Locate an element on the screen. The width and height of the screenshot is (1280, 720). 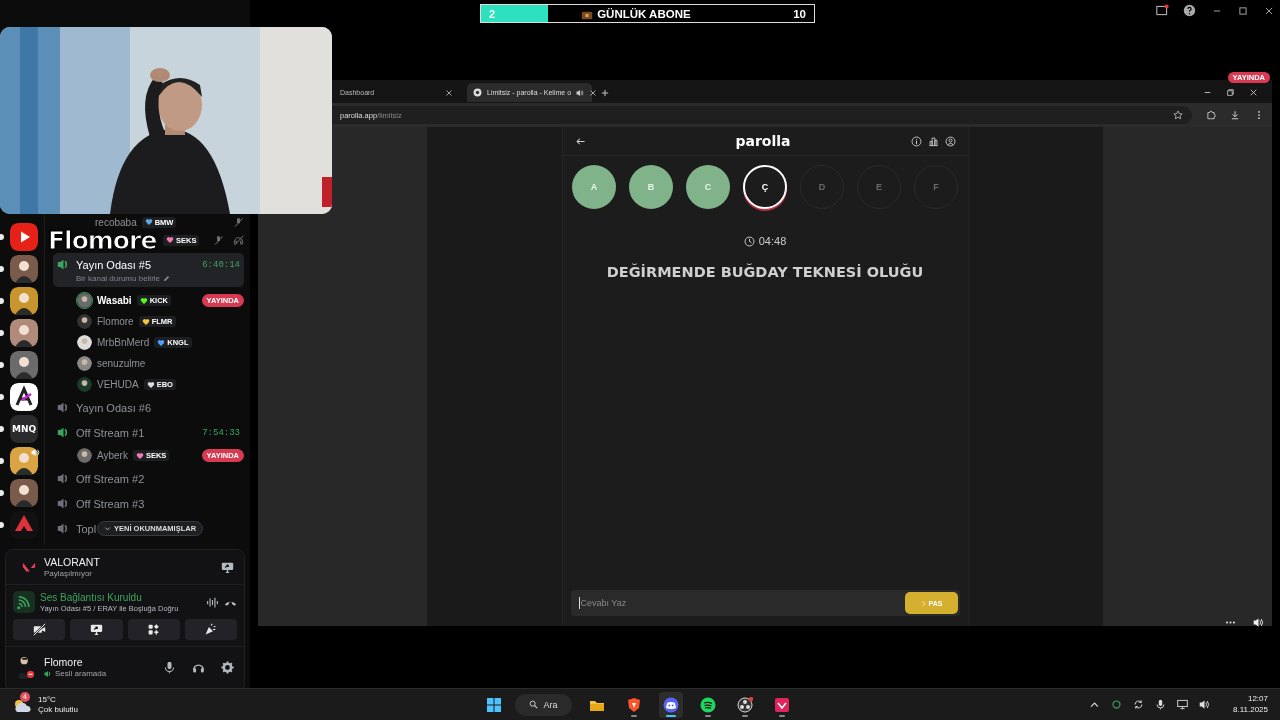
channel-status: Bir kanal durumu belirle is located at coordinates (118, 278).